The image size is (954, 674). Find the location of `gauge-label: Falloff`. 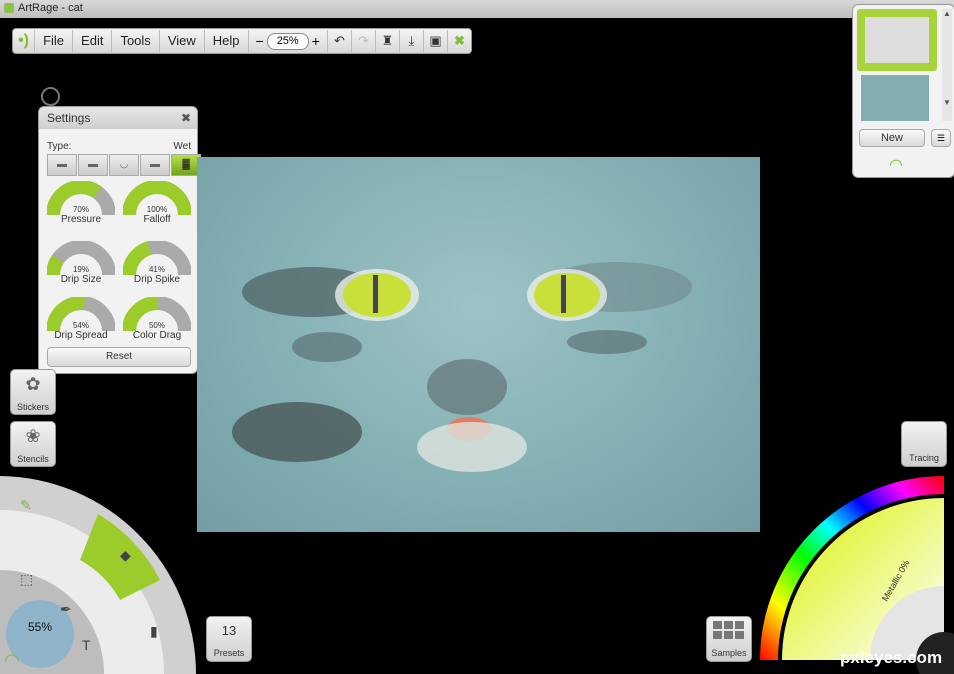

gauge-label: Falloff is located at coordinates (157, 219).